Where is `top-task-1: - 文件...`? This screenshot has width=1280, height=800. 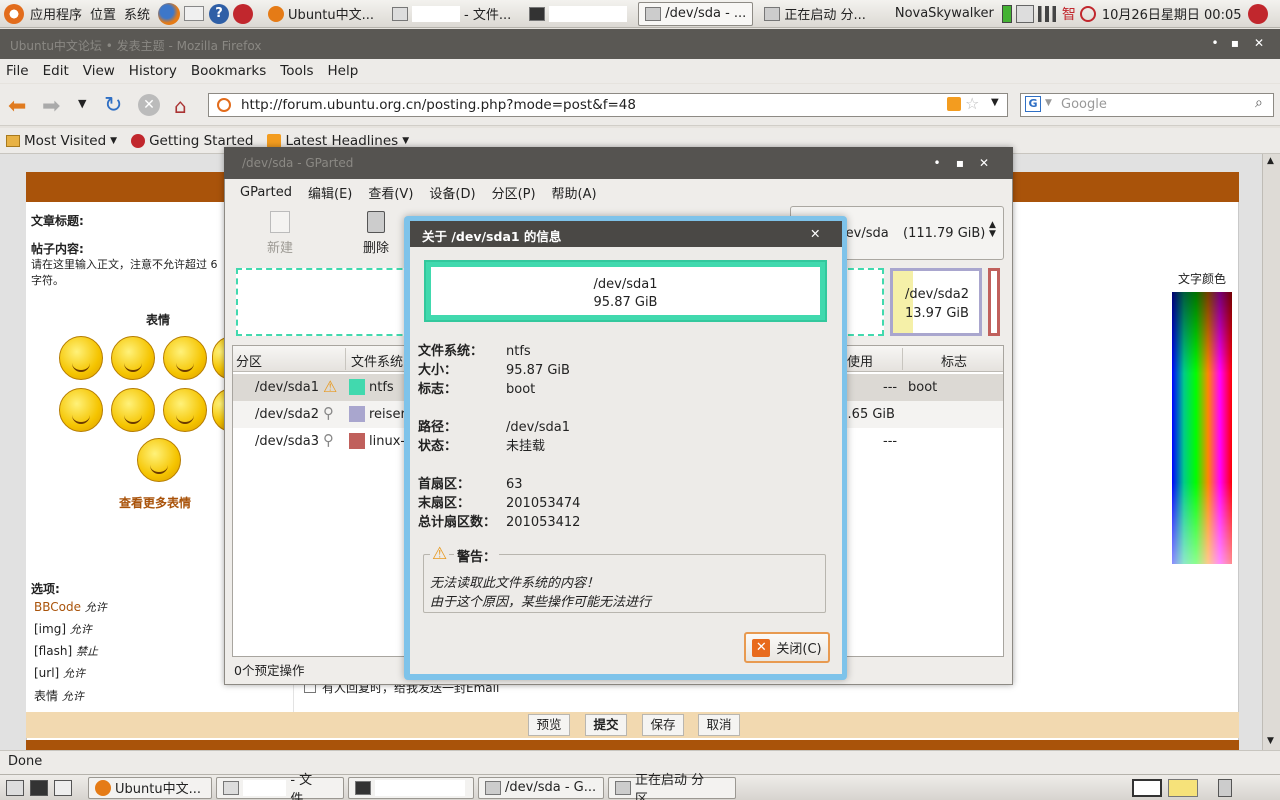
top-task-1: - 文件... is located at coordinates (451, 14).